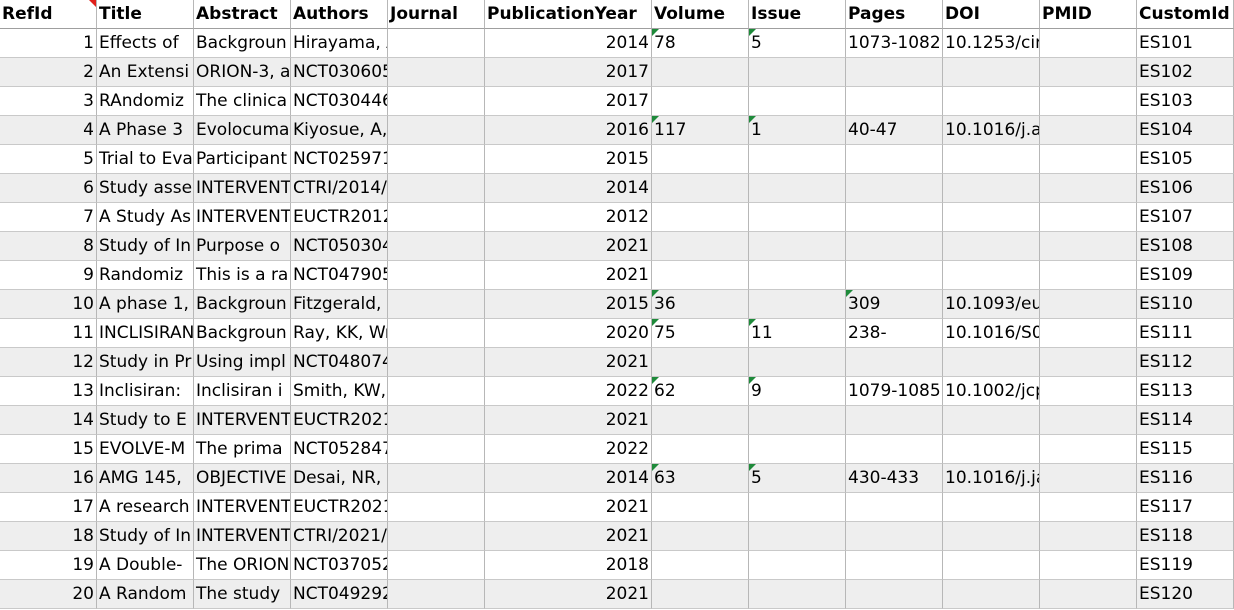  I want to click on column-header-pmid: PMID, so click(1088, 14).